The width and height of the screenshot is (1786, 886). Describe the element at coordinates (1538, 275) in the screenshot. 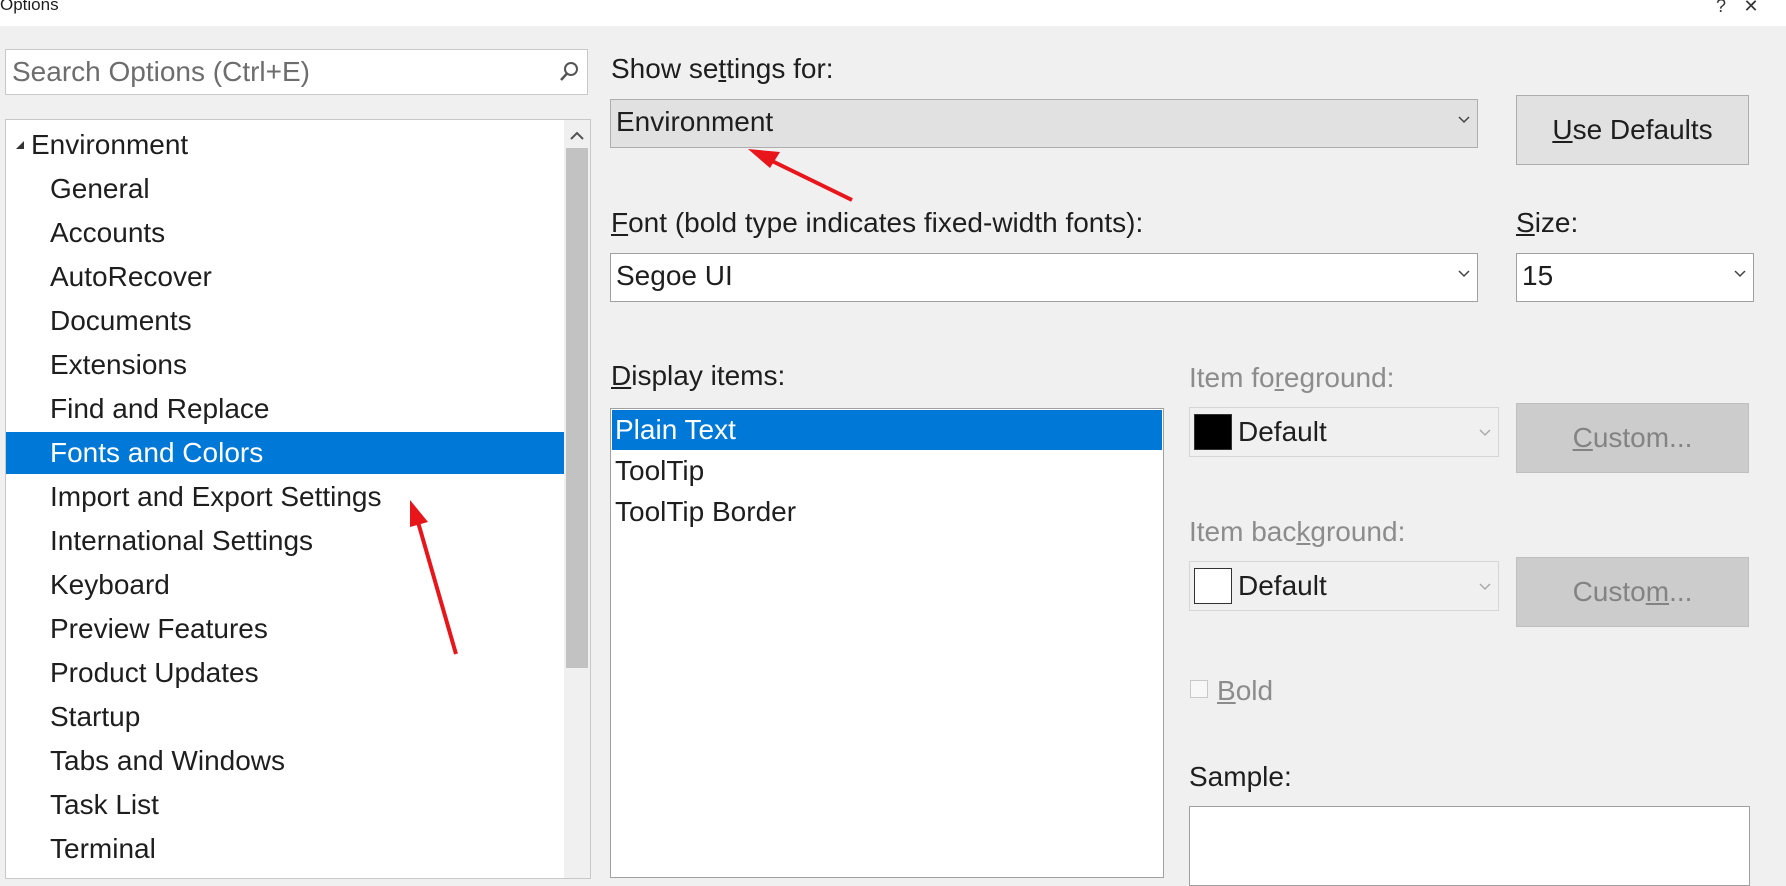

I see `size-value: 15` at that location.